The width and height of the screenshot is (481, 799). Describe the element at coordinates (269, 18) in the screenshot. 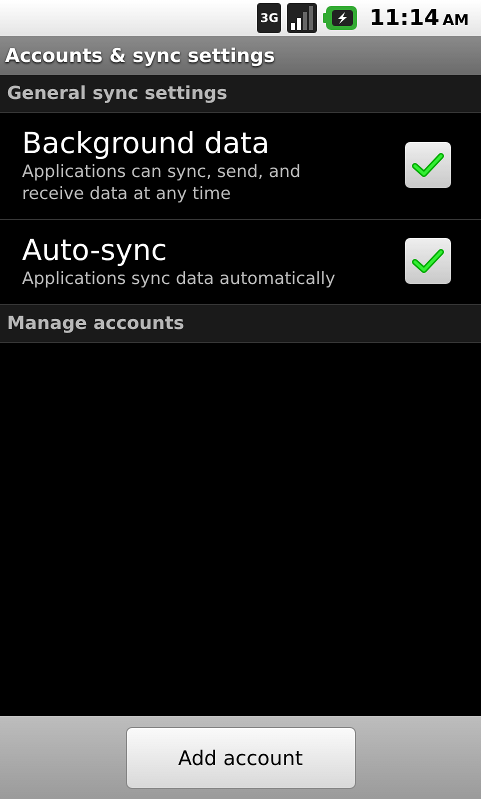

I see `network-type-icon: 3G` at that location.